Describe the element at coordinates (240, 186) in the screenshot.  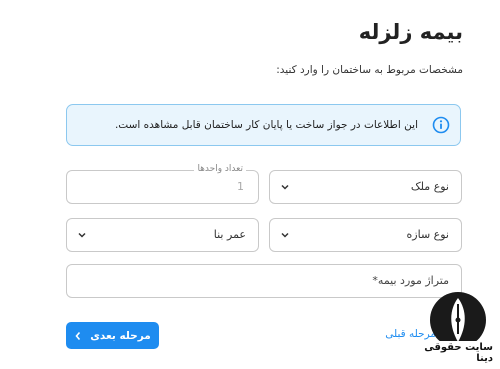
I see `unit-count-value: 1` at that location.